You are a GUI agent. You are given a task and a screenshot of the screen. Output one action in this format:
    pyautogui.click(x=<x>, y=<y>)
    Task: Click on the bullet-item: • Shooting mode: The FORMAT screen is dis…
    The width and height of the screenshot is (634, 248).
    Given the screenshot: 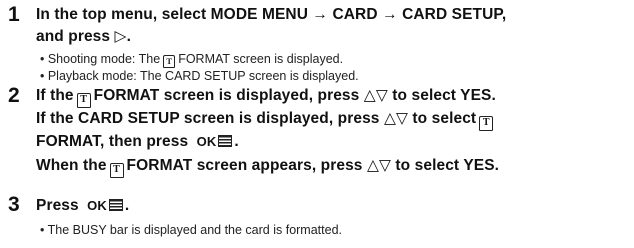 What is the action you would take?
    pyautogui.click(x=191, y=59)
    